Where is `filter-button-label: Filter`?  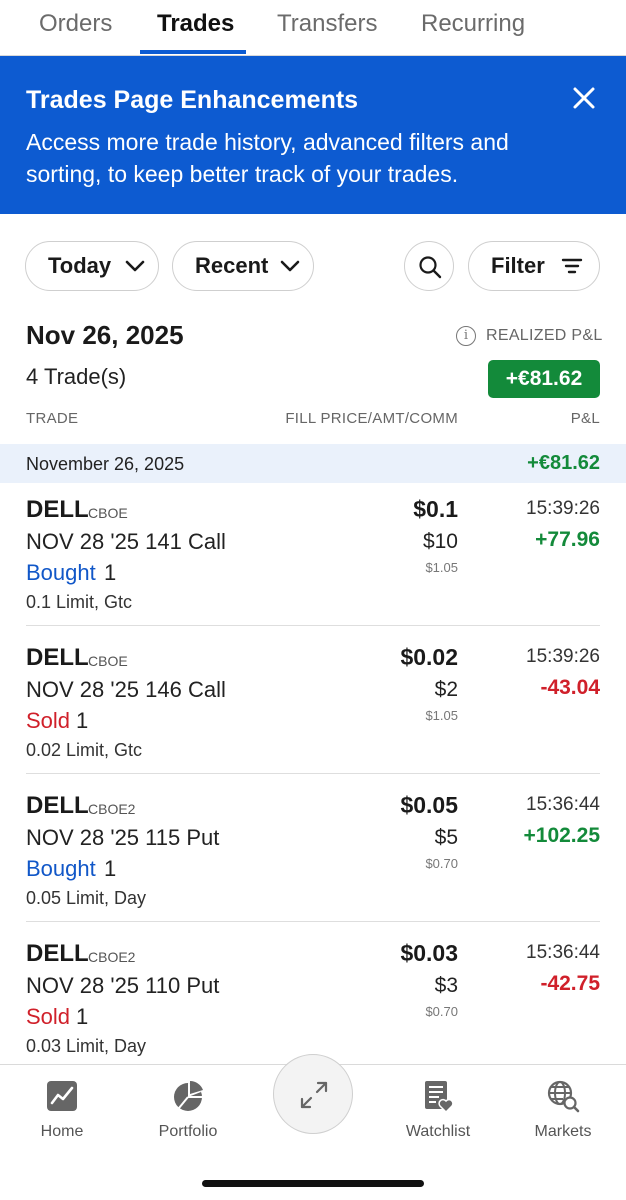 filter-button-label: Filter is located at coordinates (518, 265).